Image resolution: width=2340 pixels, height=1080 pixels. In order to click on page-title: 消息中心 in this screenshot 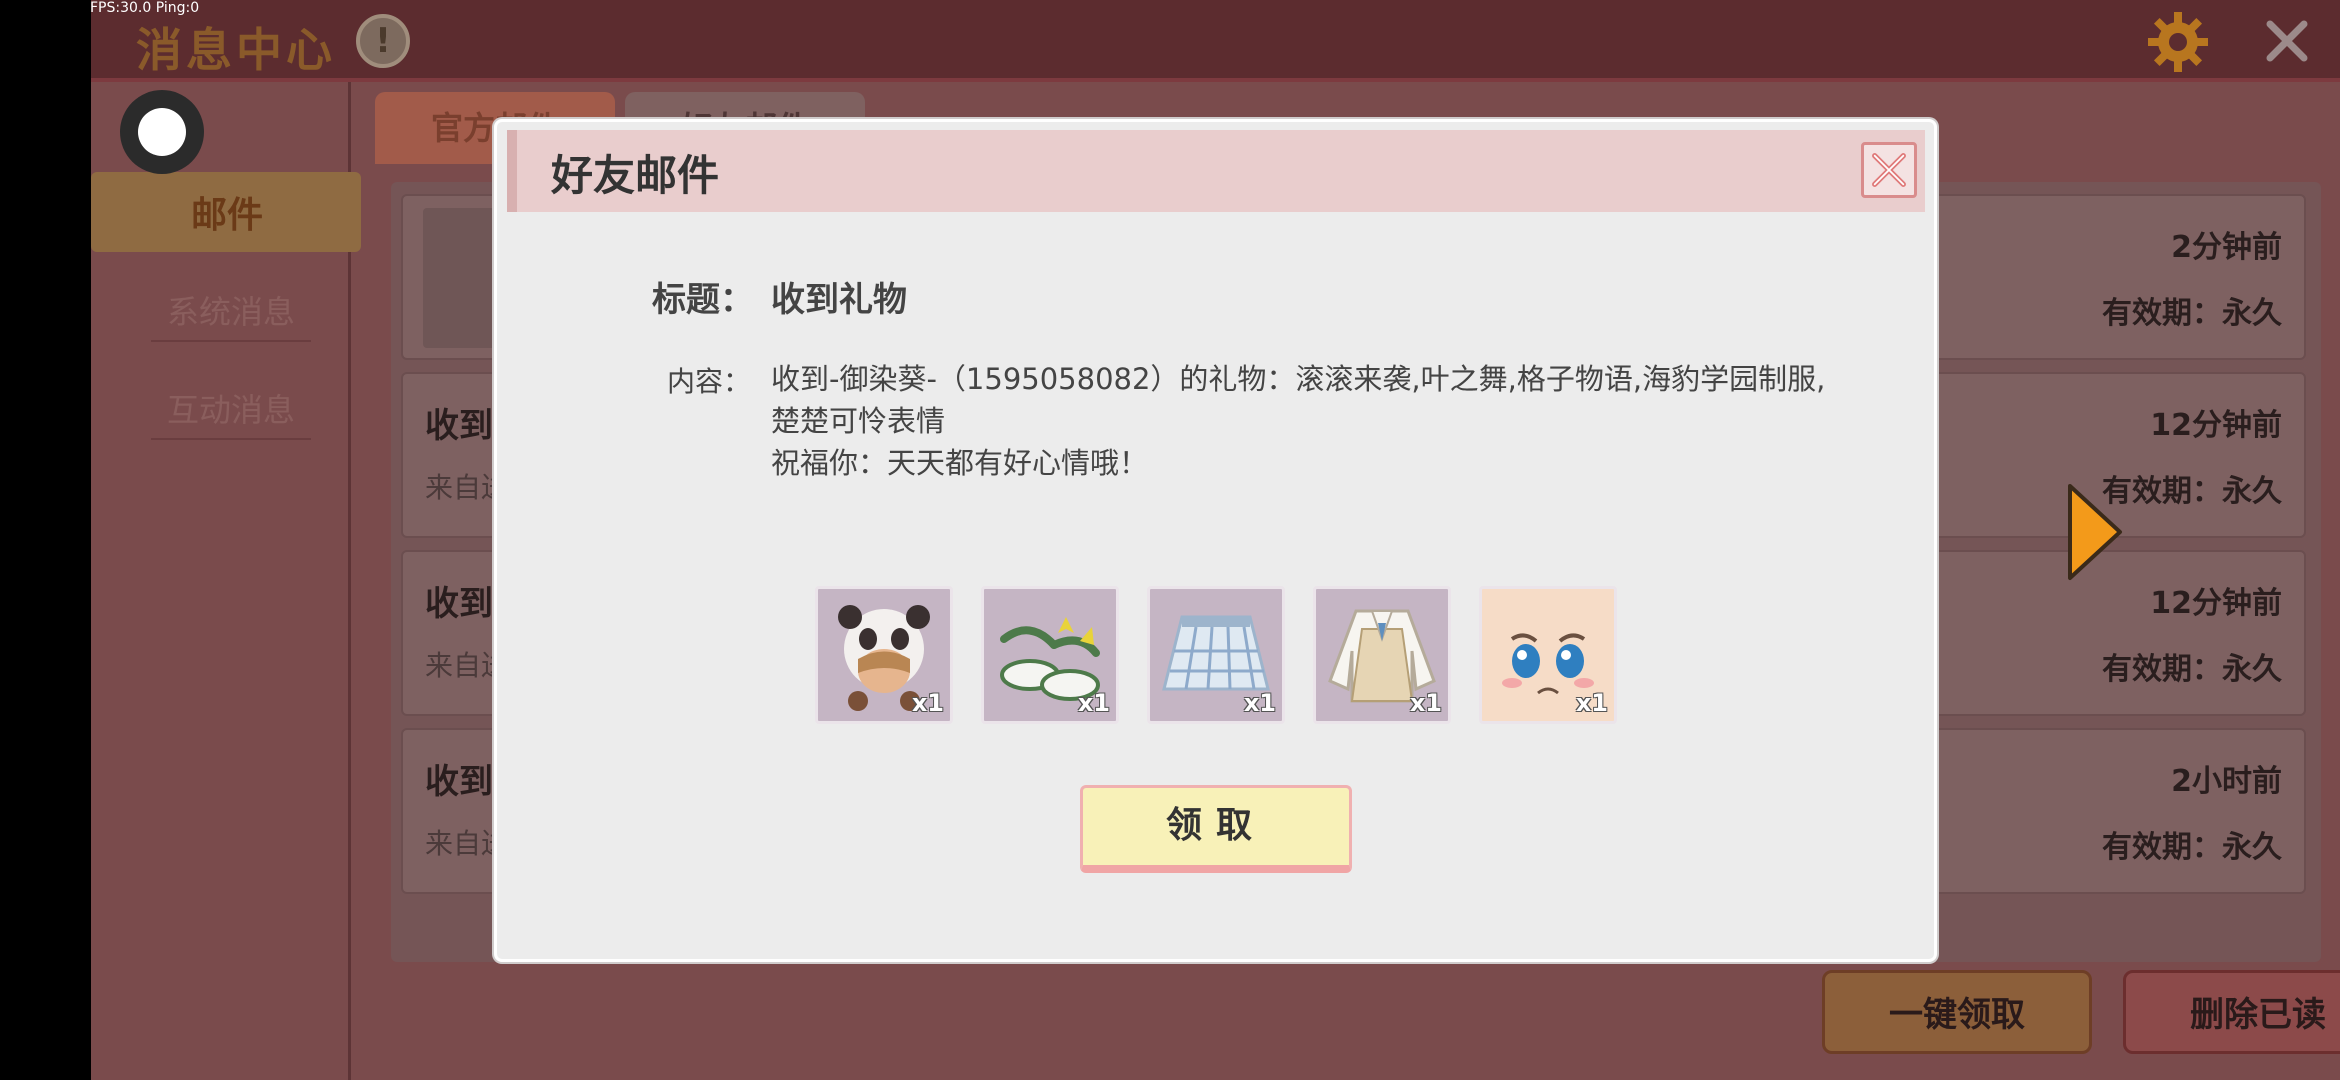, I will do `click(236, 50)`.